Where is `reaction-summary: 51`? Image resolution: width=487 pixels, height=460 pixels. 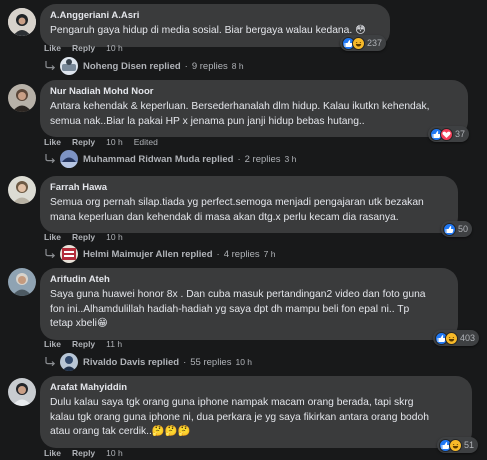 reaction-summary: 51 is located at coordinates (458, 445).